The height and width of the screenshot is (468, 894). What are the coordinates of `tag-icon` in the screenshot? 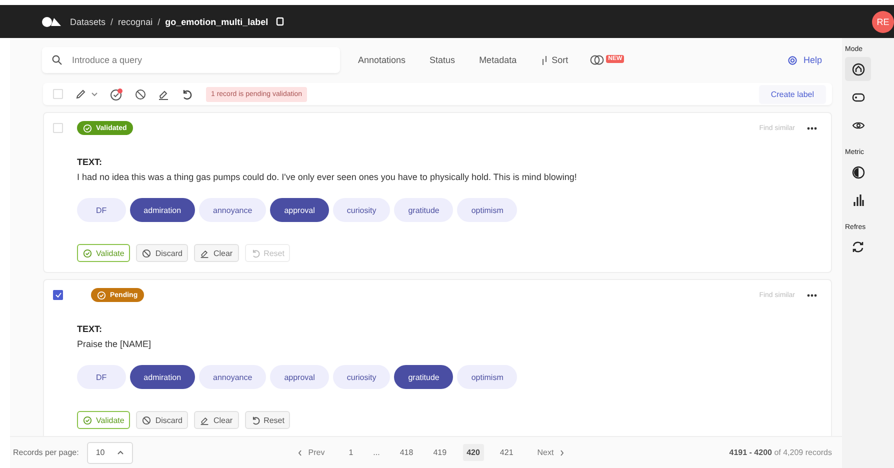 It's located at (858, 97).